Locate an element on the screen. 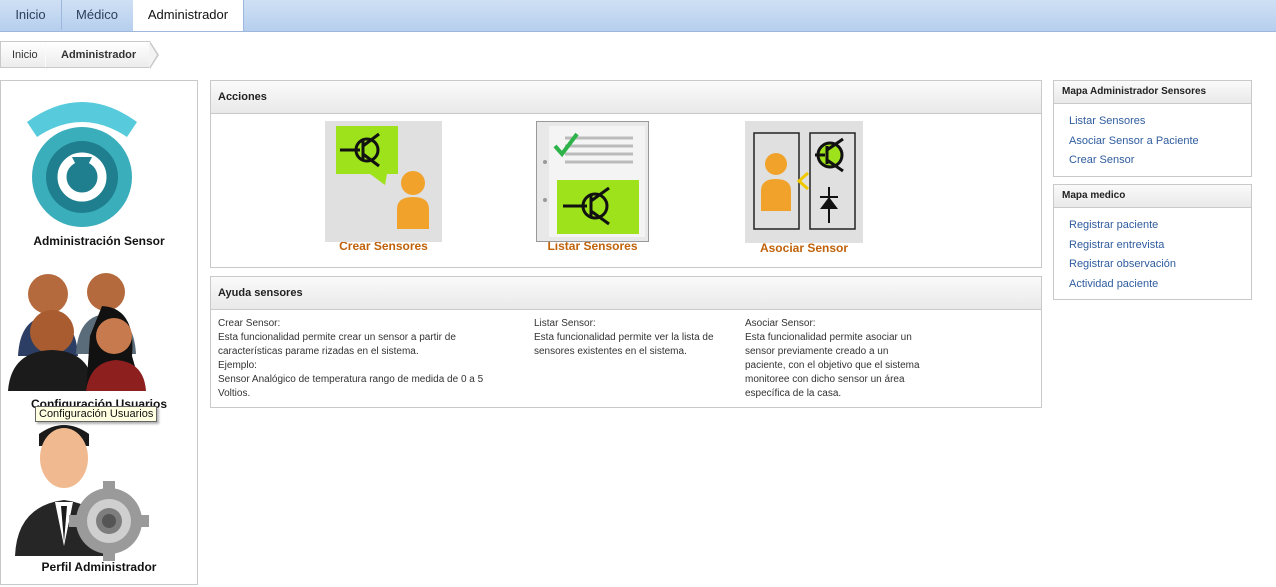 This screenshot has width=1276, height=587. crear-sensores-tile is located at coordinates (383, 181).